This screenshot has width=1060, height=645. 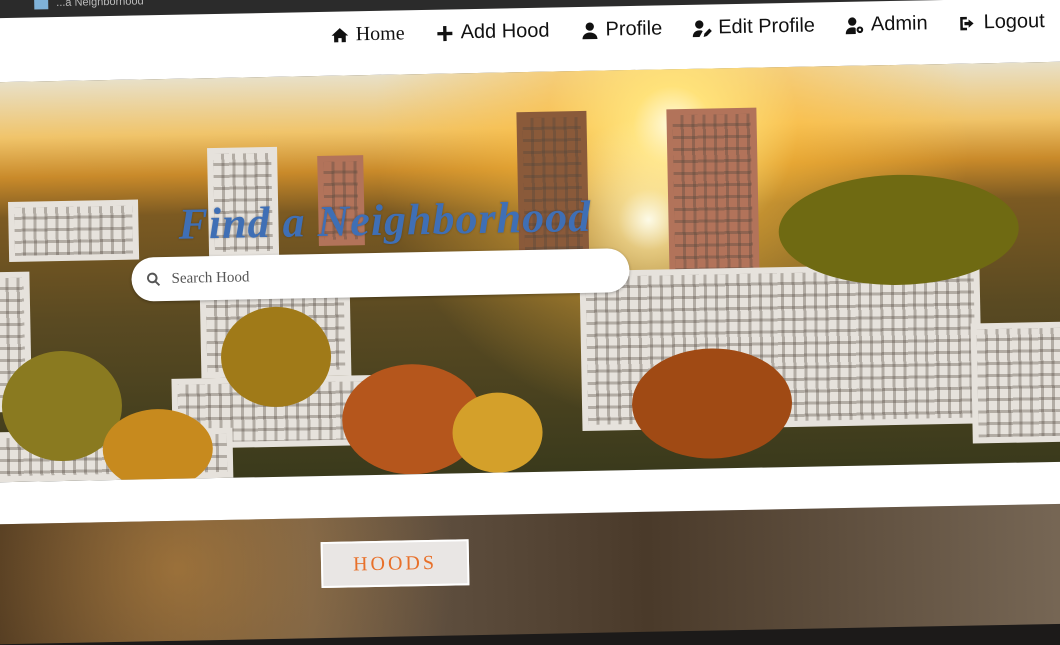 What do you see at coordinates (634, 29) in the screenshot?
I see `nav-profile-label: Profile` at bounding box center [634, 29].